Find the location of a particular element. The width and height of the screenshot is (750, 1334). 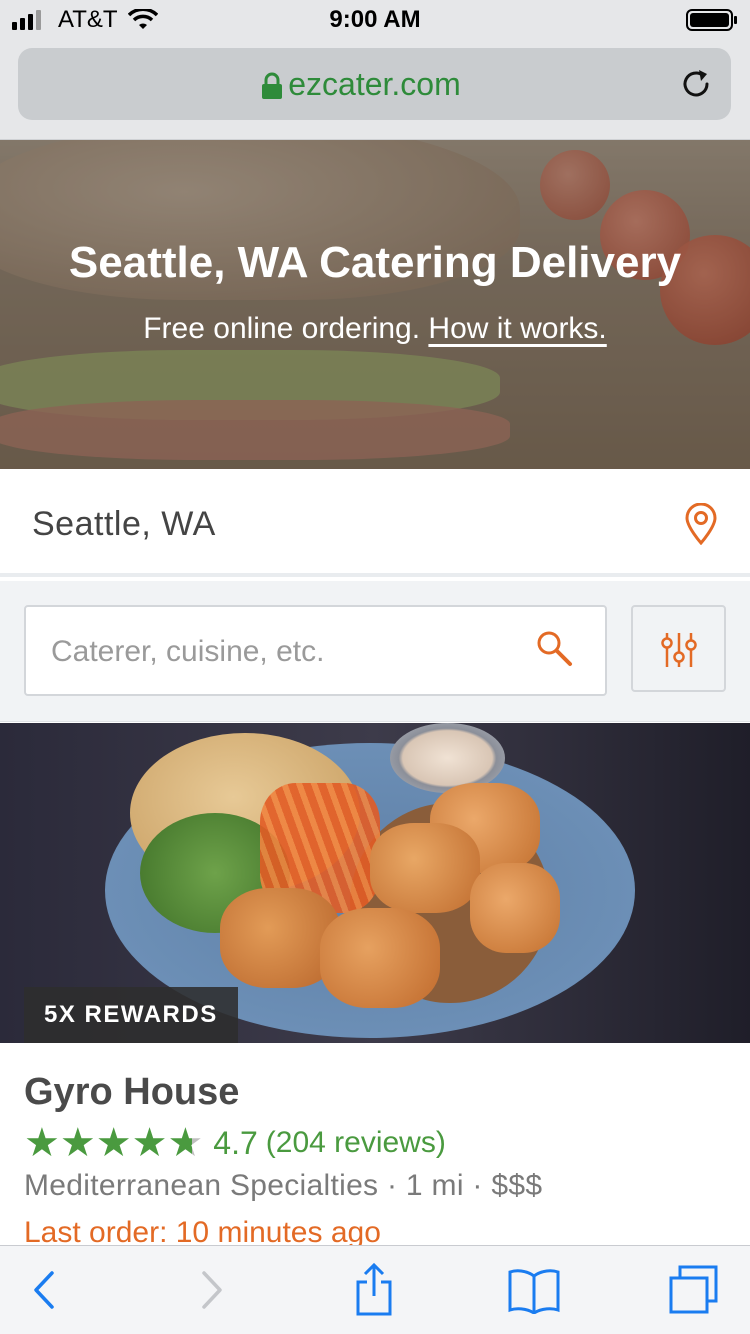

filter-button is located at coordinates (678, 648).